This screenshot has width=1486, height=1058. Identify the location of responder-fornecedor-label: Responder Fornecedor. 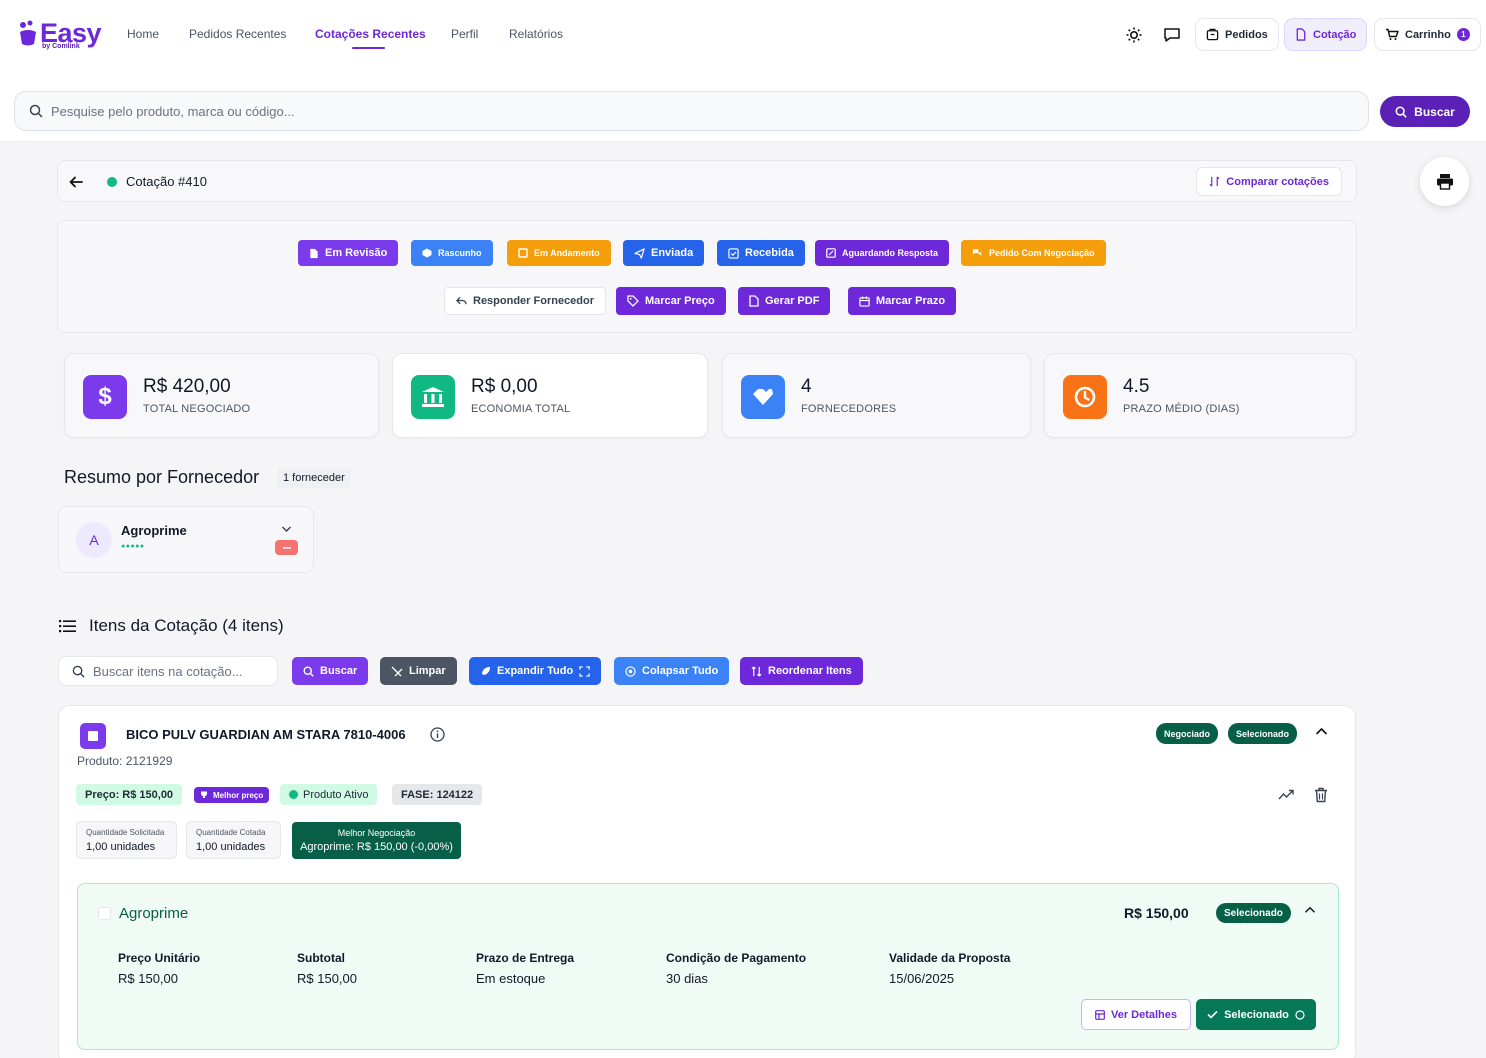
(534, 301).